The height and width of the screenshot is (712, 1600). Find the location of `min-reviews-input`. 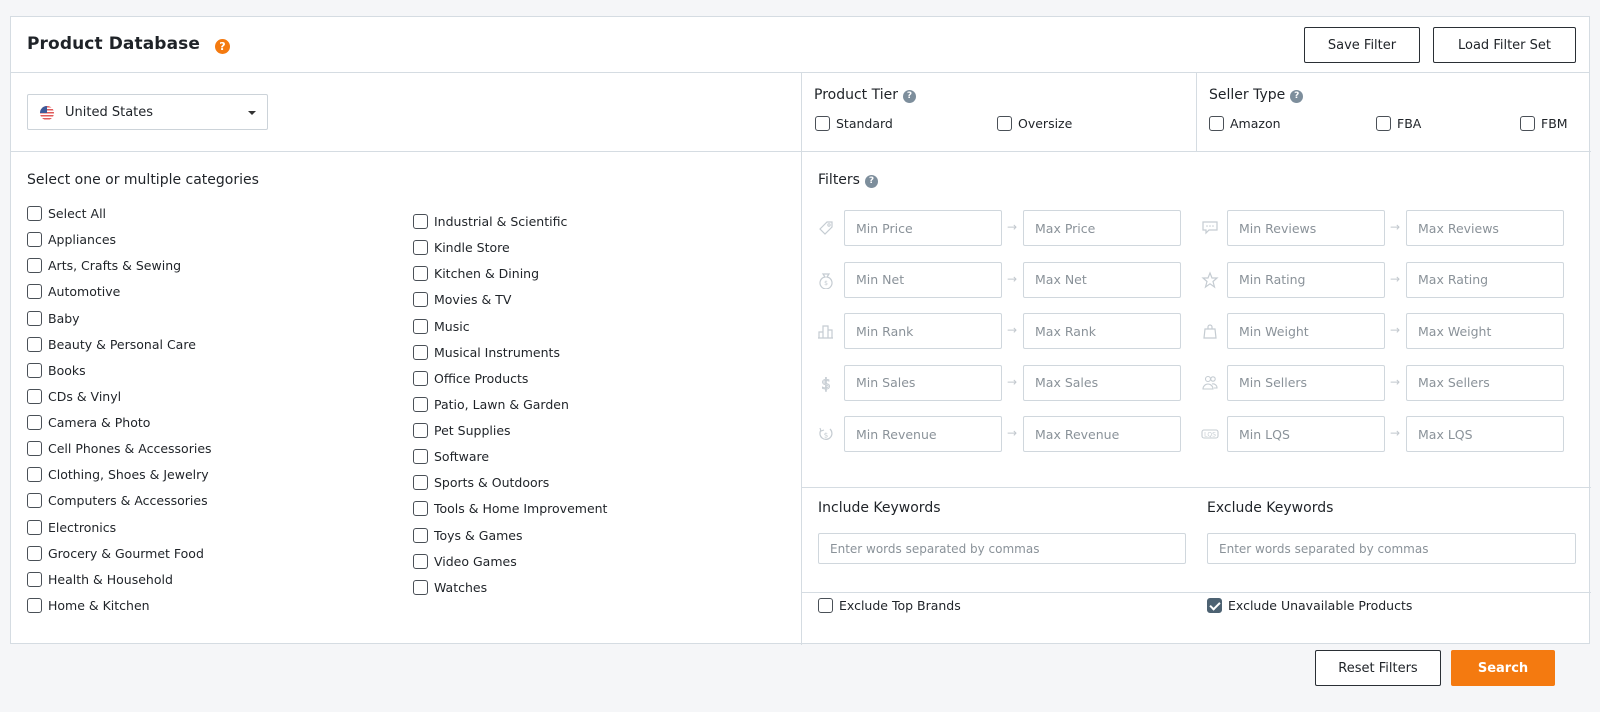

min-reviews-input is located at coordinates (1306, 228).